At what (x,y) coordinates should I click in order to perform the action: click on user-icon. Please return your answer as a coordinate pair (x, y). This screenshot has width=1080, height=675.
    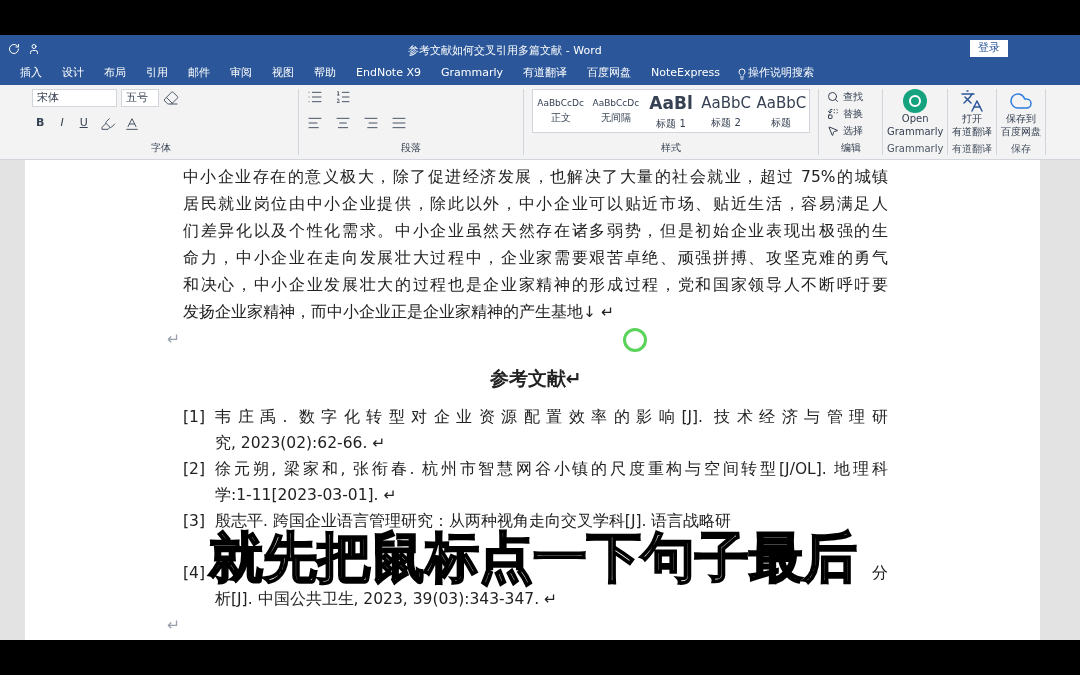
    Looking at the image, I should click on (34, 48).